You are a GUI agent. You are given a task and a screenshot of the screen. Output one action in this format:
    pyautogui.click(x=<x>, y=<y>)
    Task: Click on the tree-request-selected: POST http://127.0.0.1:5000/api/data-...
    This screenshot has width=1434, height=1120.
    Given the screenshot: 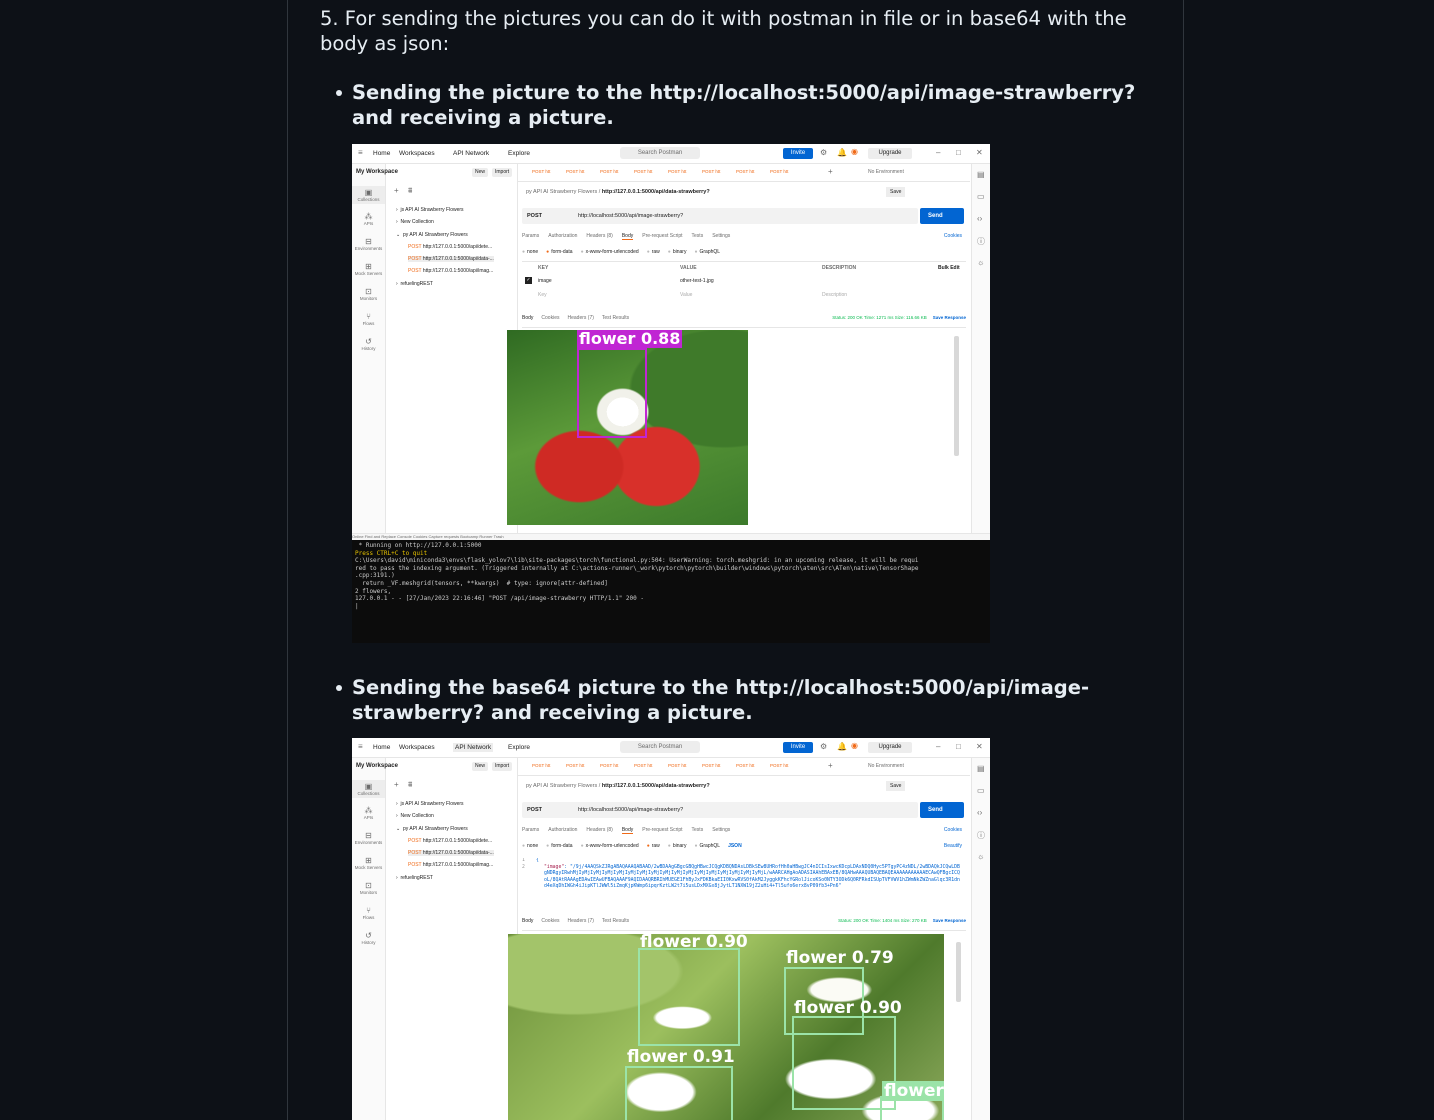 What is the action you would take?
    pyautogui.click(x=451, y=853)
    